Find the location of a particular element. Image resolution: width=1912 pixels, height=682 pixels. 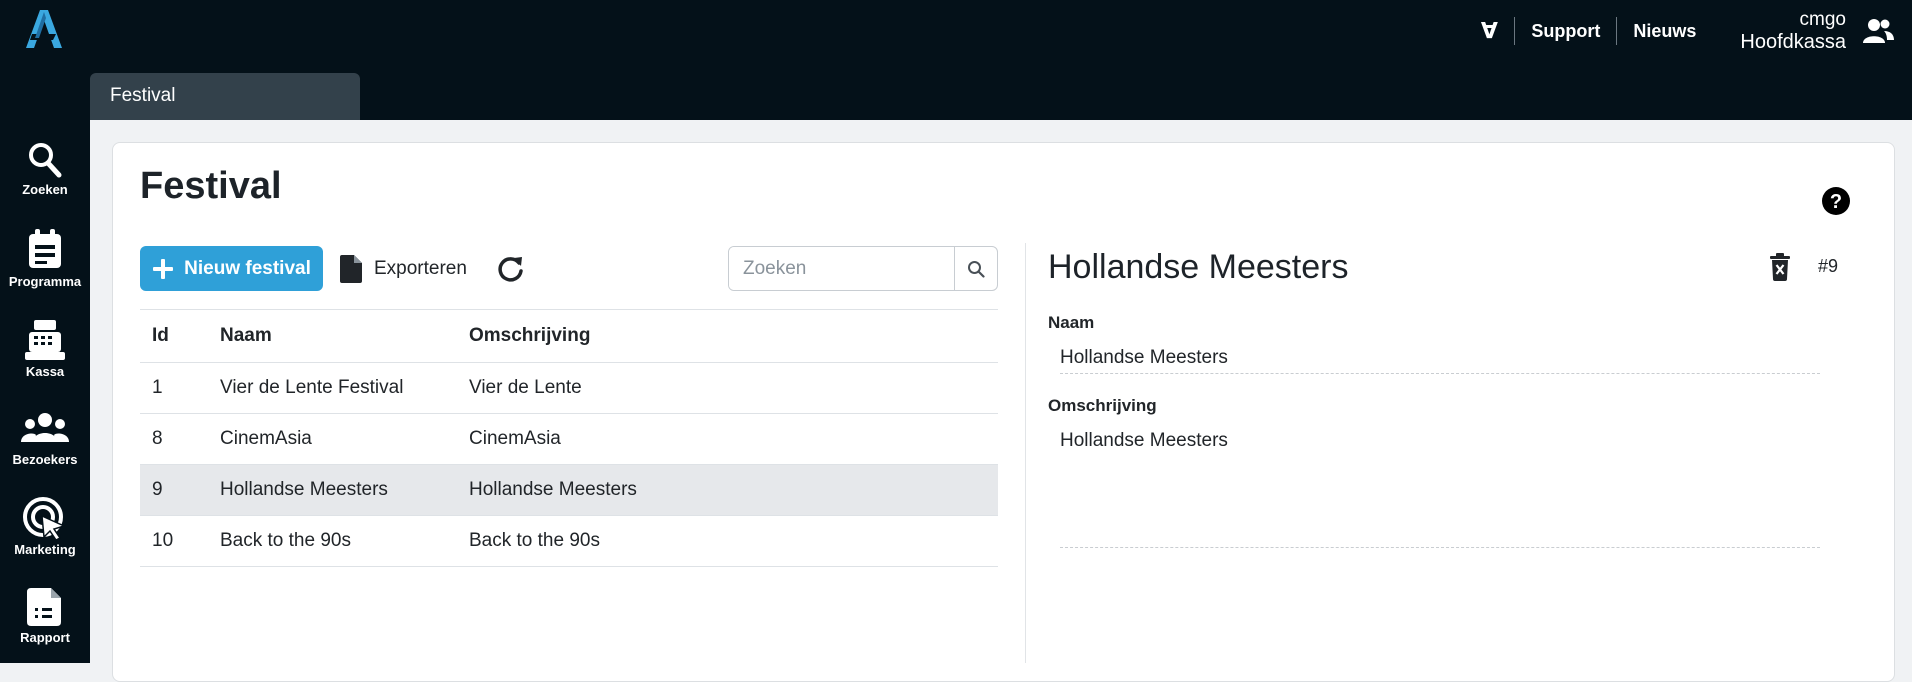

search-input is located at coordinates (841, 268).